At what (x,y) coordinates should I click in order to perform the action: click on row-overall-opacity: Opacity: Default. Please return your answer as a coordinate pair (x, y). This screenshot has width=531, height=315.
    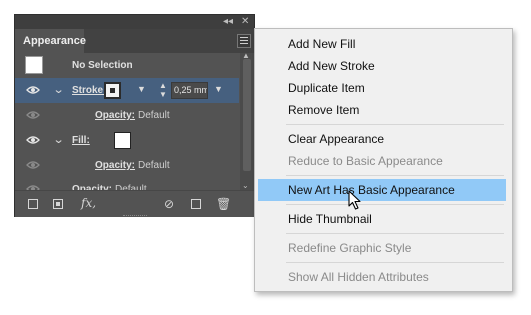
    Looking at the image, I should click on (127, 183).